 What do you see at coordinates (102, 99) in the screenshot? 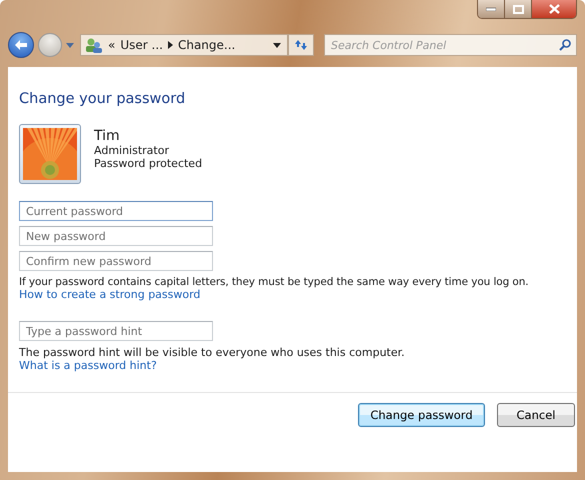
I see `page-title: Change your password` at bounding box center [102, 99].